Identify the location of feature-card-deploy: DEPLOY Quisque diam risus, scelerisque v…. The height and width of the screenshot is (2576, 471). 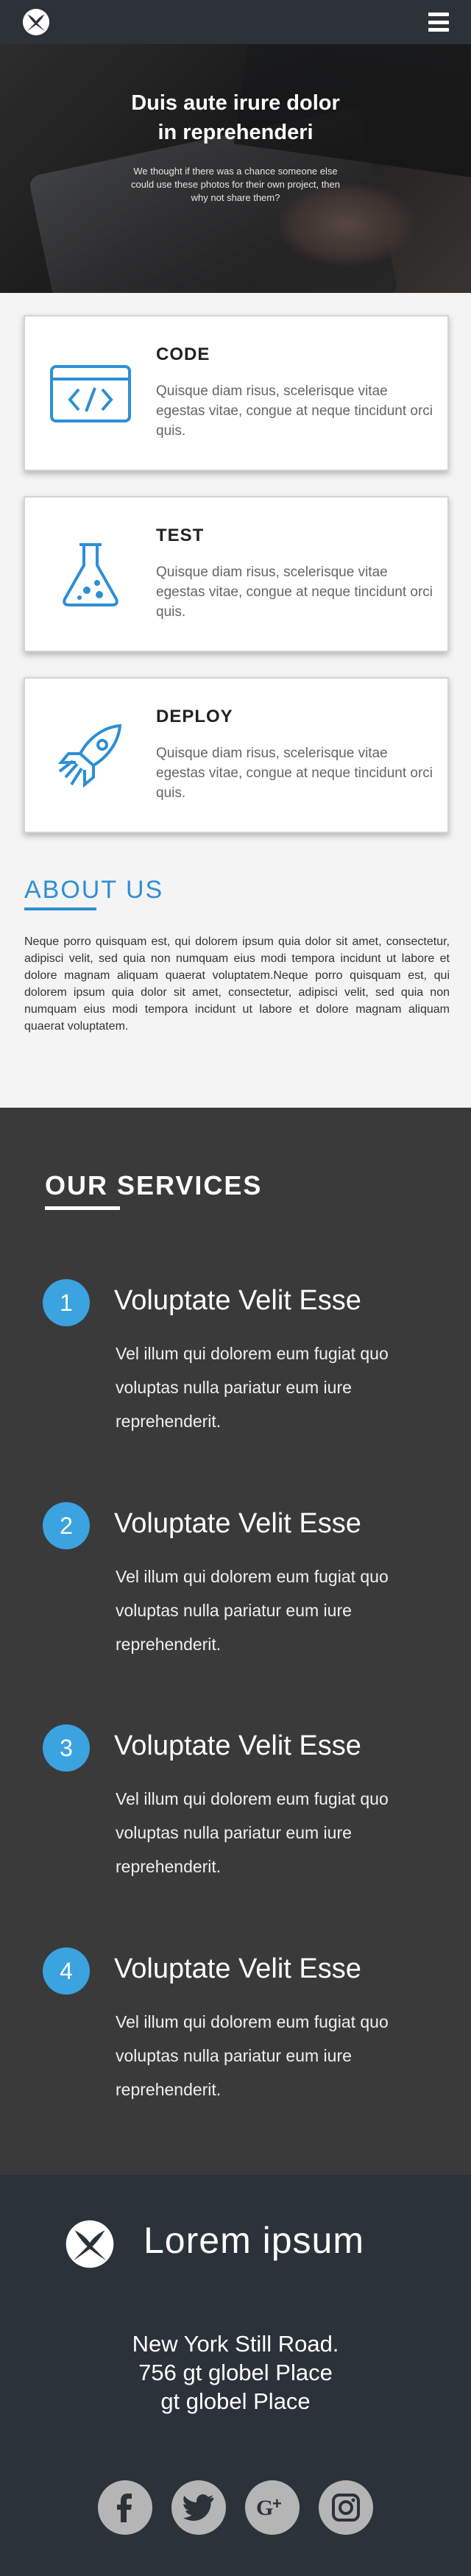
(236, 755).